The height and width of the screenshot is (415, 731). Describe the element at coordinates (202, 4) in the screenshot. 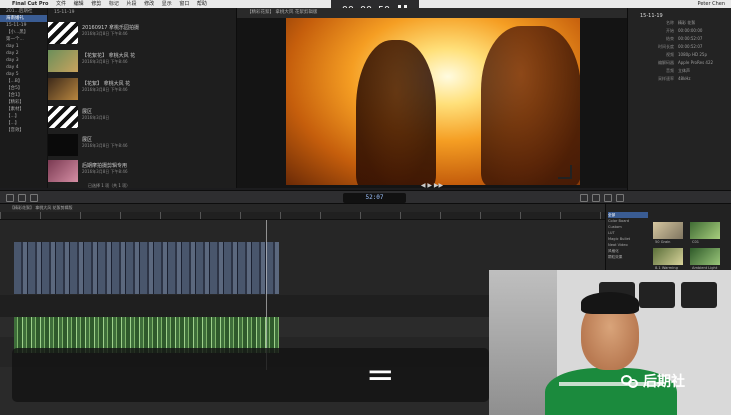

I see `menu-item-help: 帮助` at that location.